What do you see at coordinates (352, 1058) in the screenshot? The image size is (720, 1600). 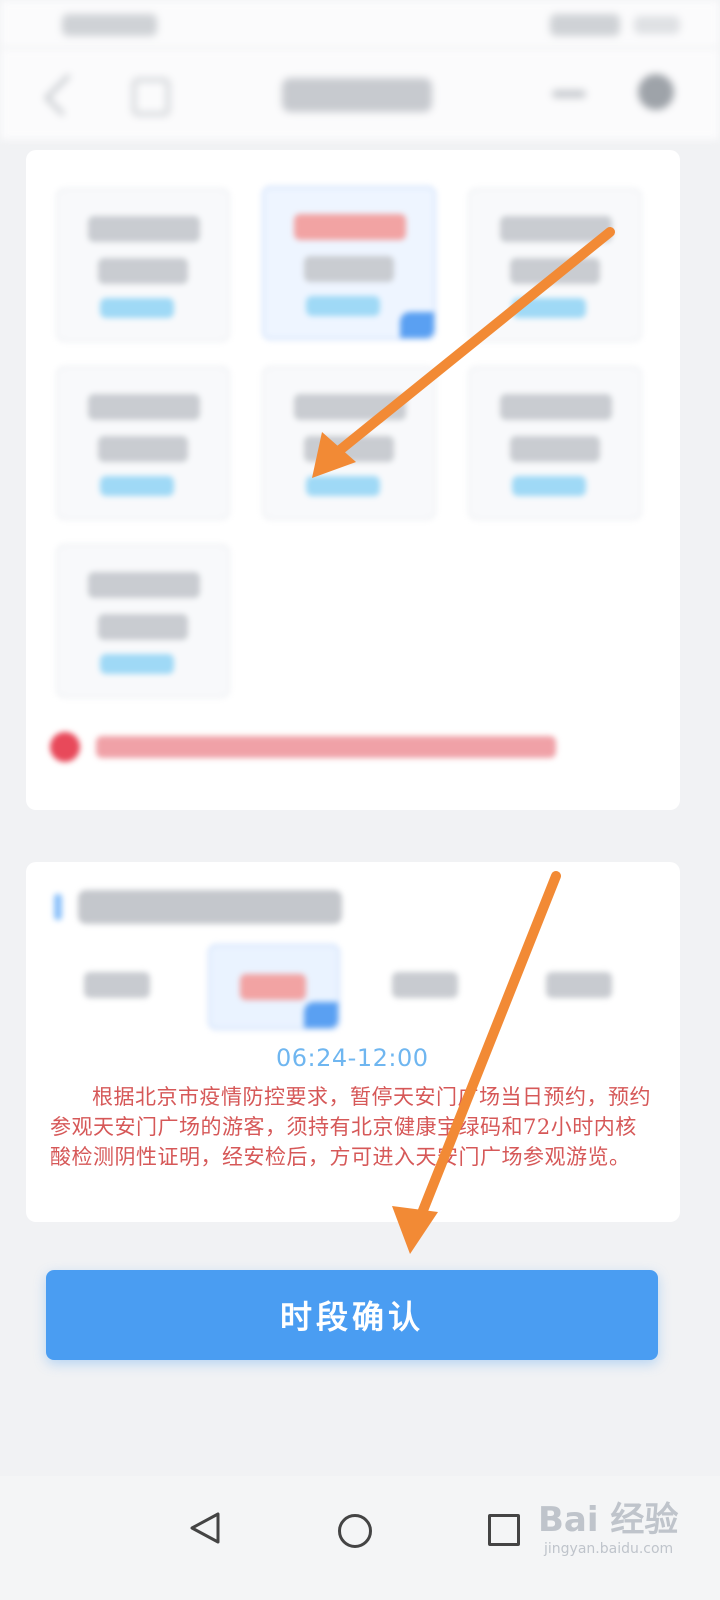 I see `selected-time-range: 06:24-12:00` at bounding box center [352, 1058].